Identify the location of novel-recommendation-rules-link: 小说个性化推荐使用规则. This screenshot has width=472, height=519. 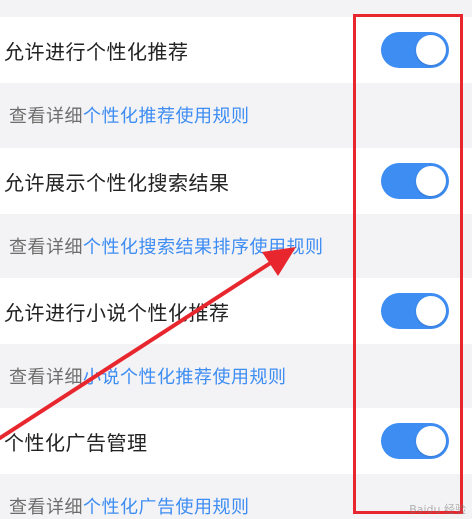
(185, 377).